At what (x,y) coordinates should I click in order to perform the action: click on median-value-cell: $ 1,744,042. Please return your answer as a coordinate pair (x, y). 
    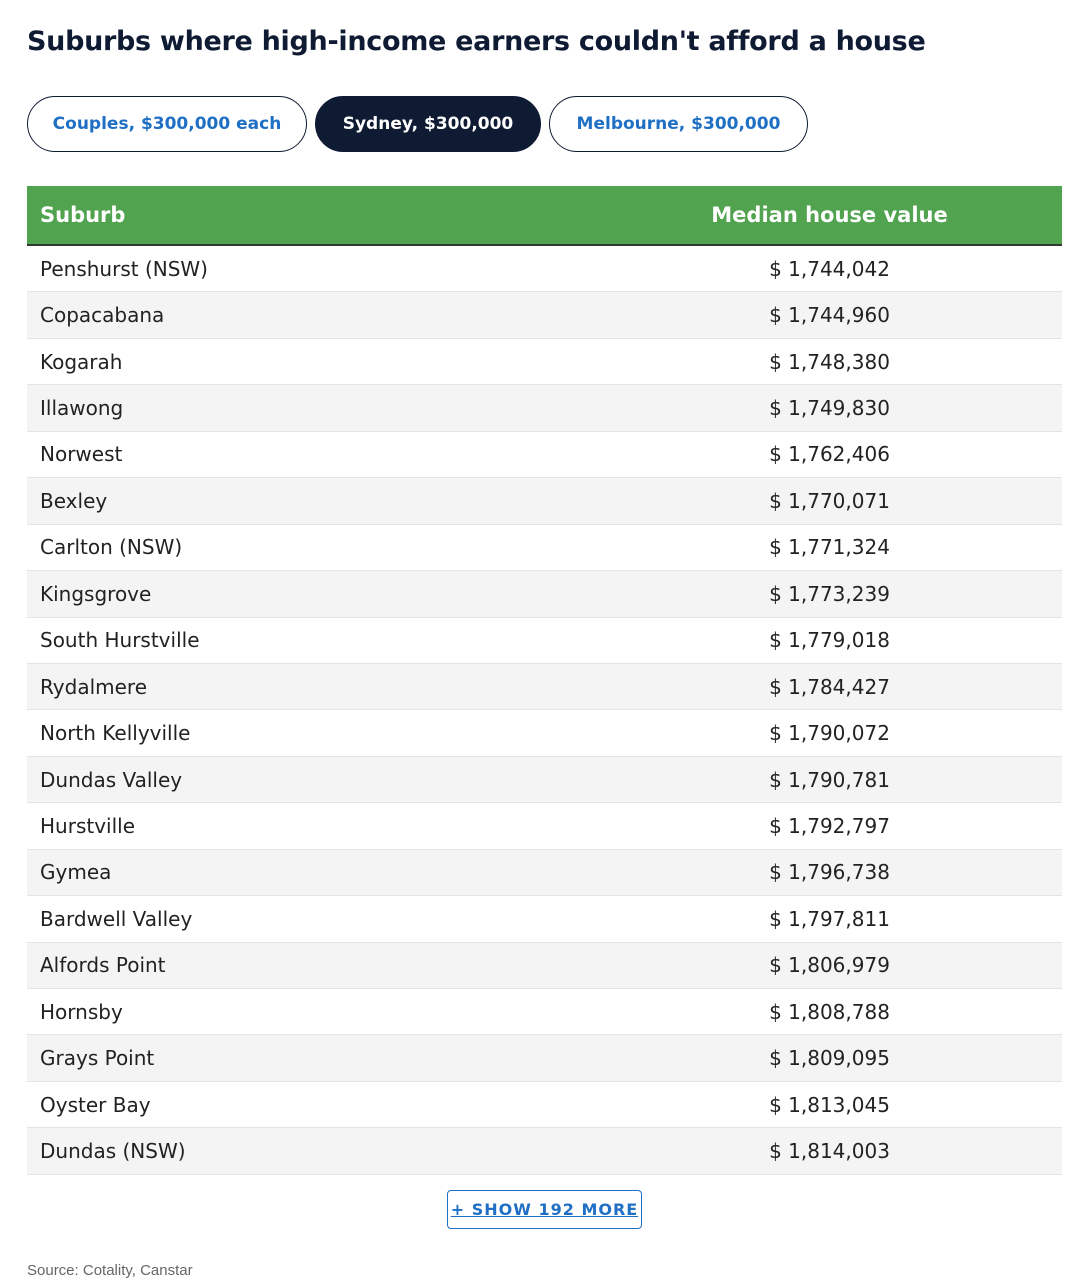
    Looking at the image, I should click on (829, 268).